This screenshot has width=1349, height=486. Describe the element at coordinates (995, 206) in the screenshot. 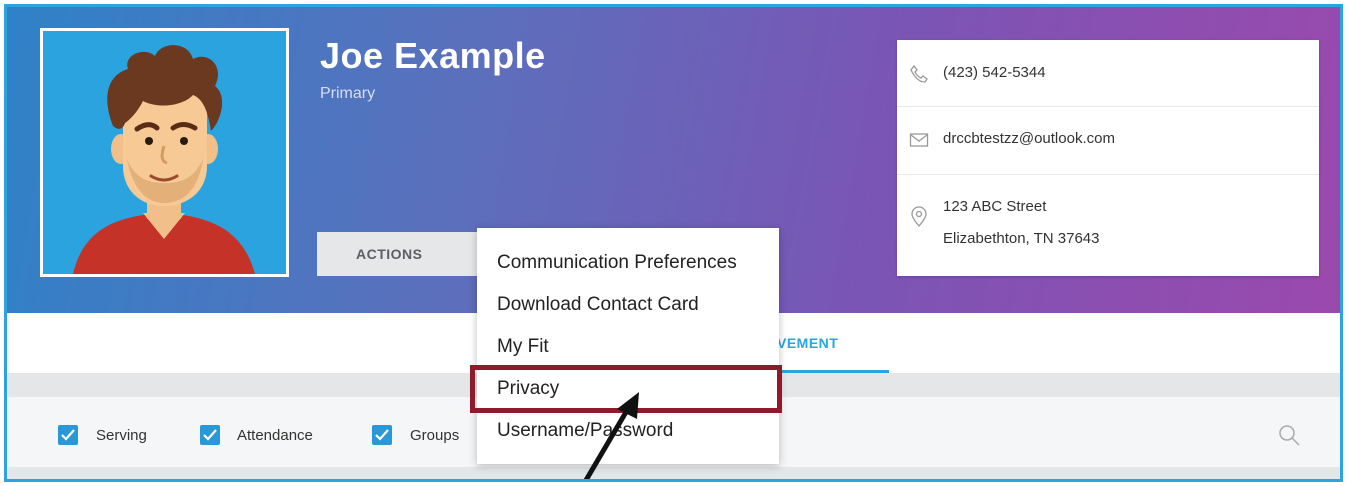

I see `contact-address-line1: 123 ABC Street` at that location.